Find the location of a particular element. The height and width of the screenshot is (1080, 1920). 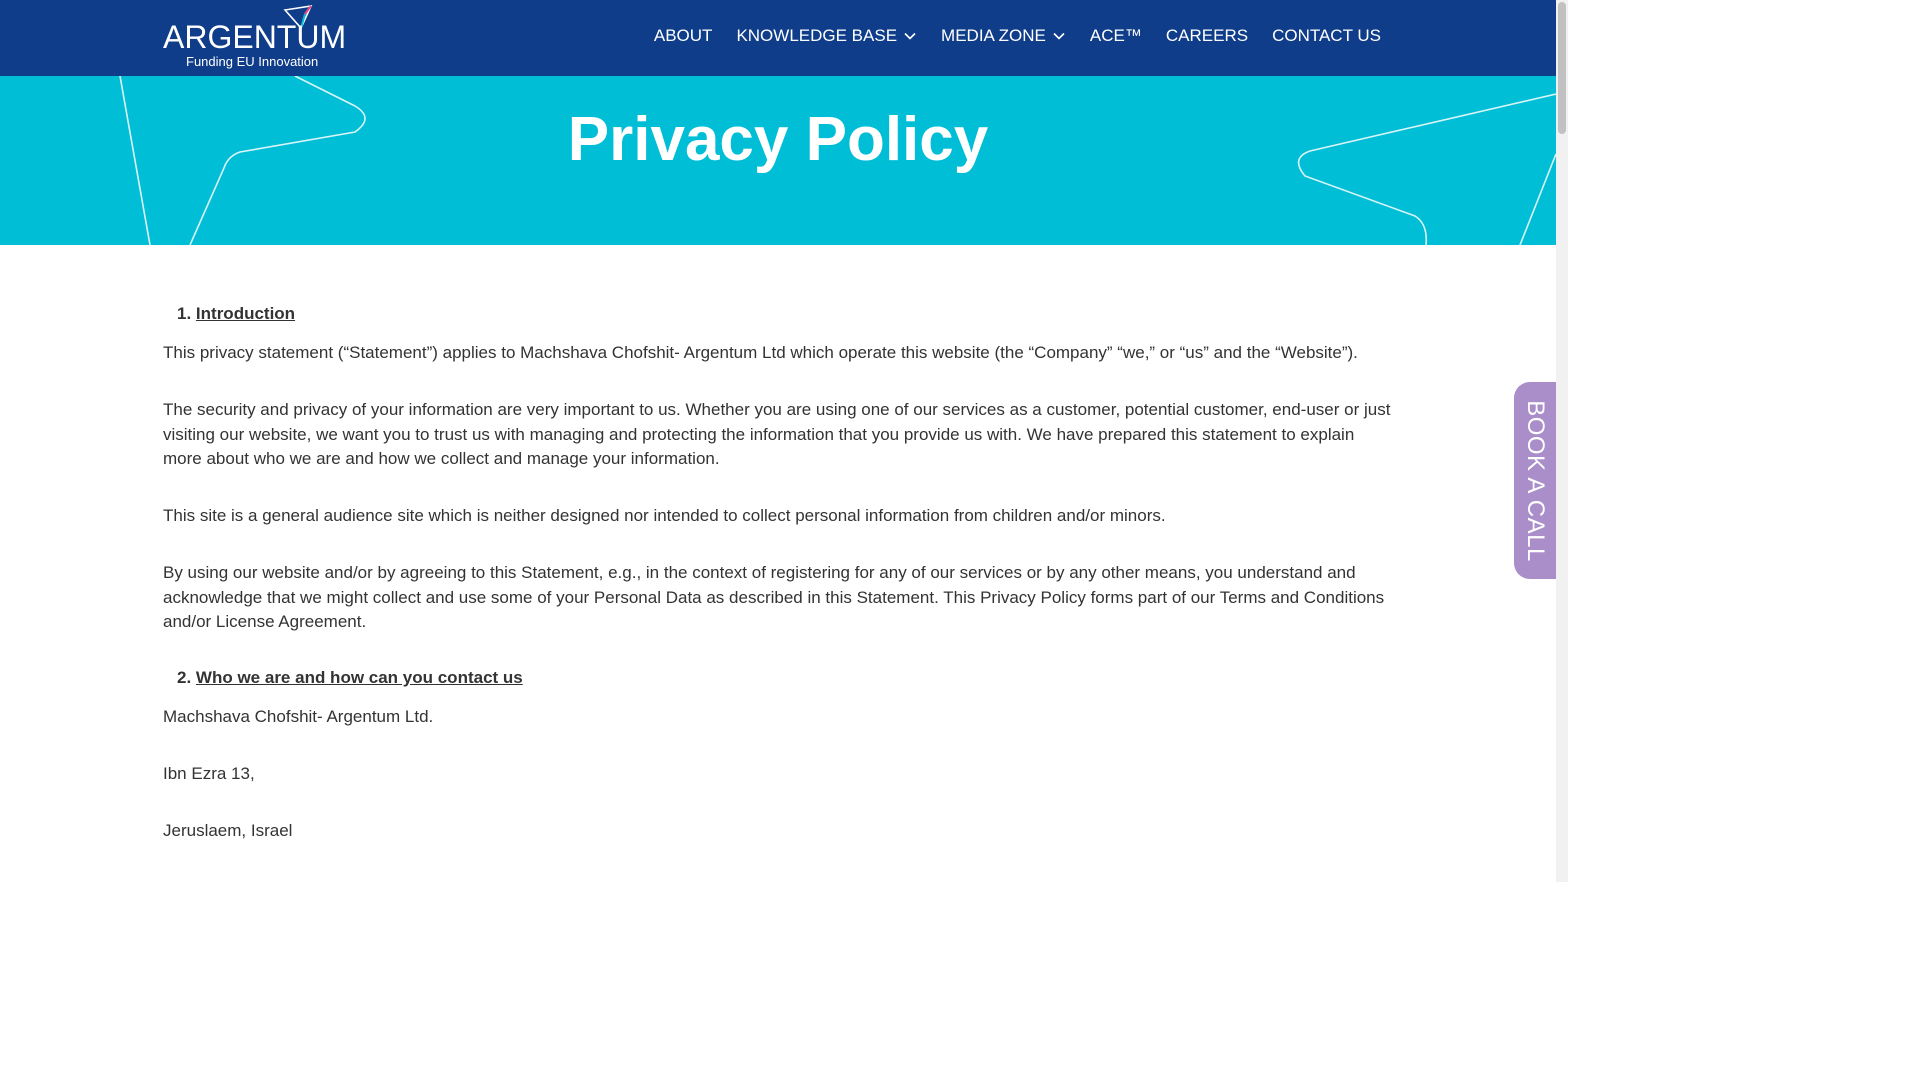

nav-media-zone: MEDIA ZONE is located at coordinates (1003, 36).